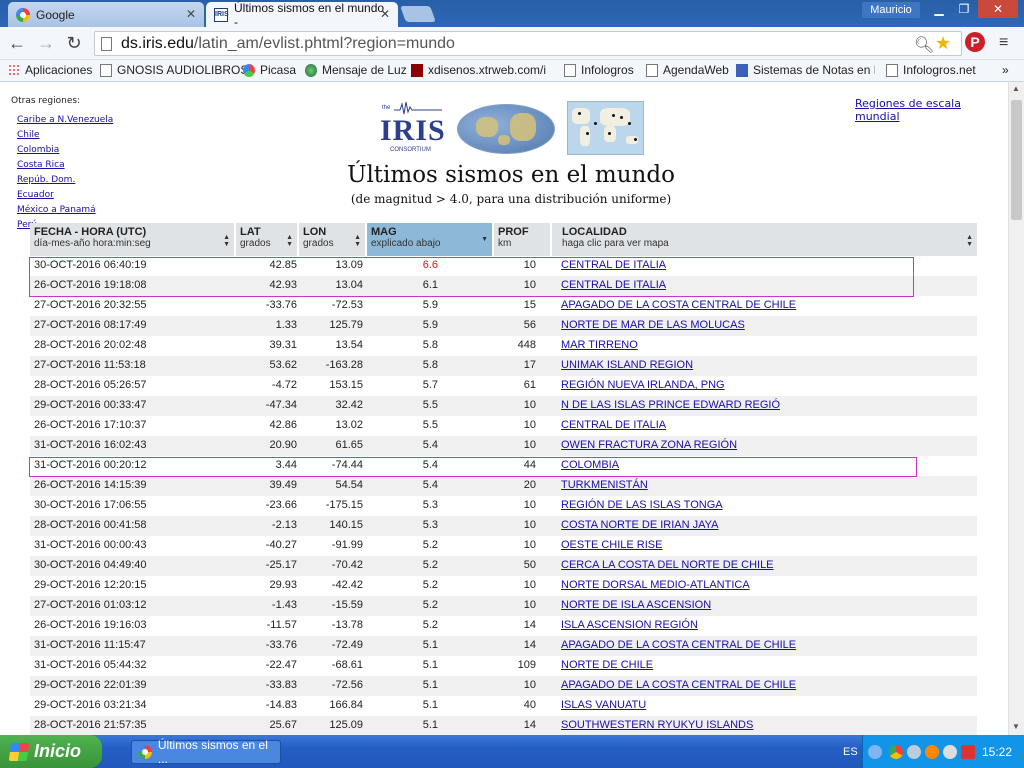 This screenshot has height=768, width=1024. What do you see at coordinates (333, 239) in the screenshot?
I see `header-lon: LON grados ▲ ▼` at bounding box center [333, 239].